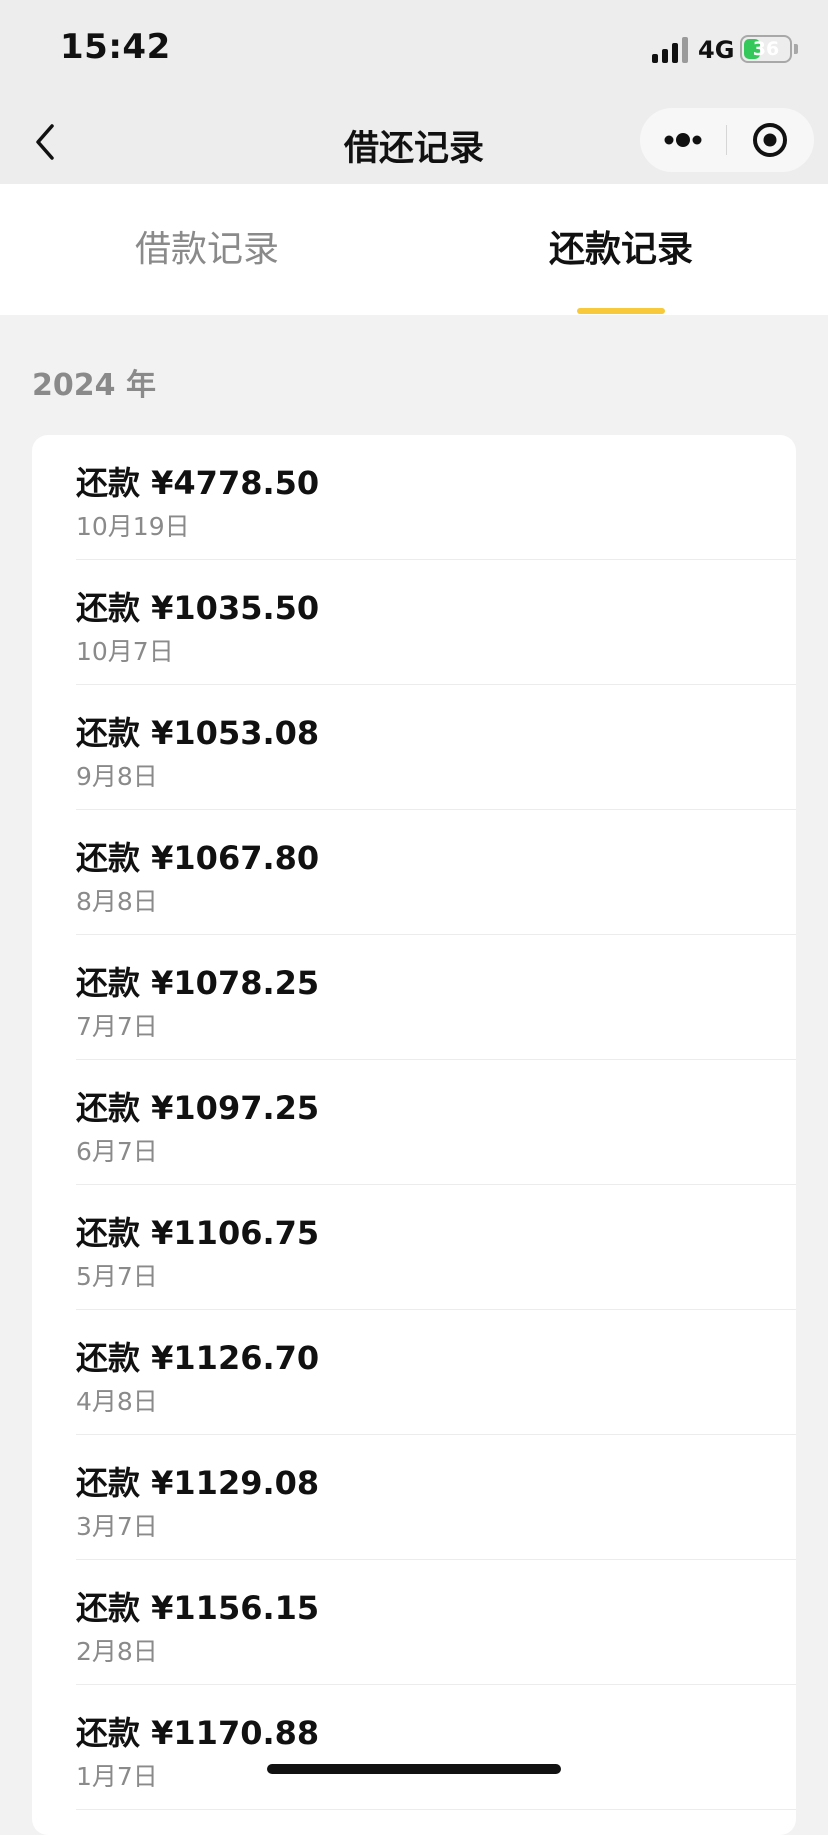  What do you see at coordinates (198, 1358) in the screenshot?
I see `record-amount: 还款 ¥1126.70` at bounding box center [198, 1358].